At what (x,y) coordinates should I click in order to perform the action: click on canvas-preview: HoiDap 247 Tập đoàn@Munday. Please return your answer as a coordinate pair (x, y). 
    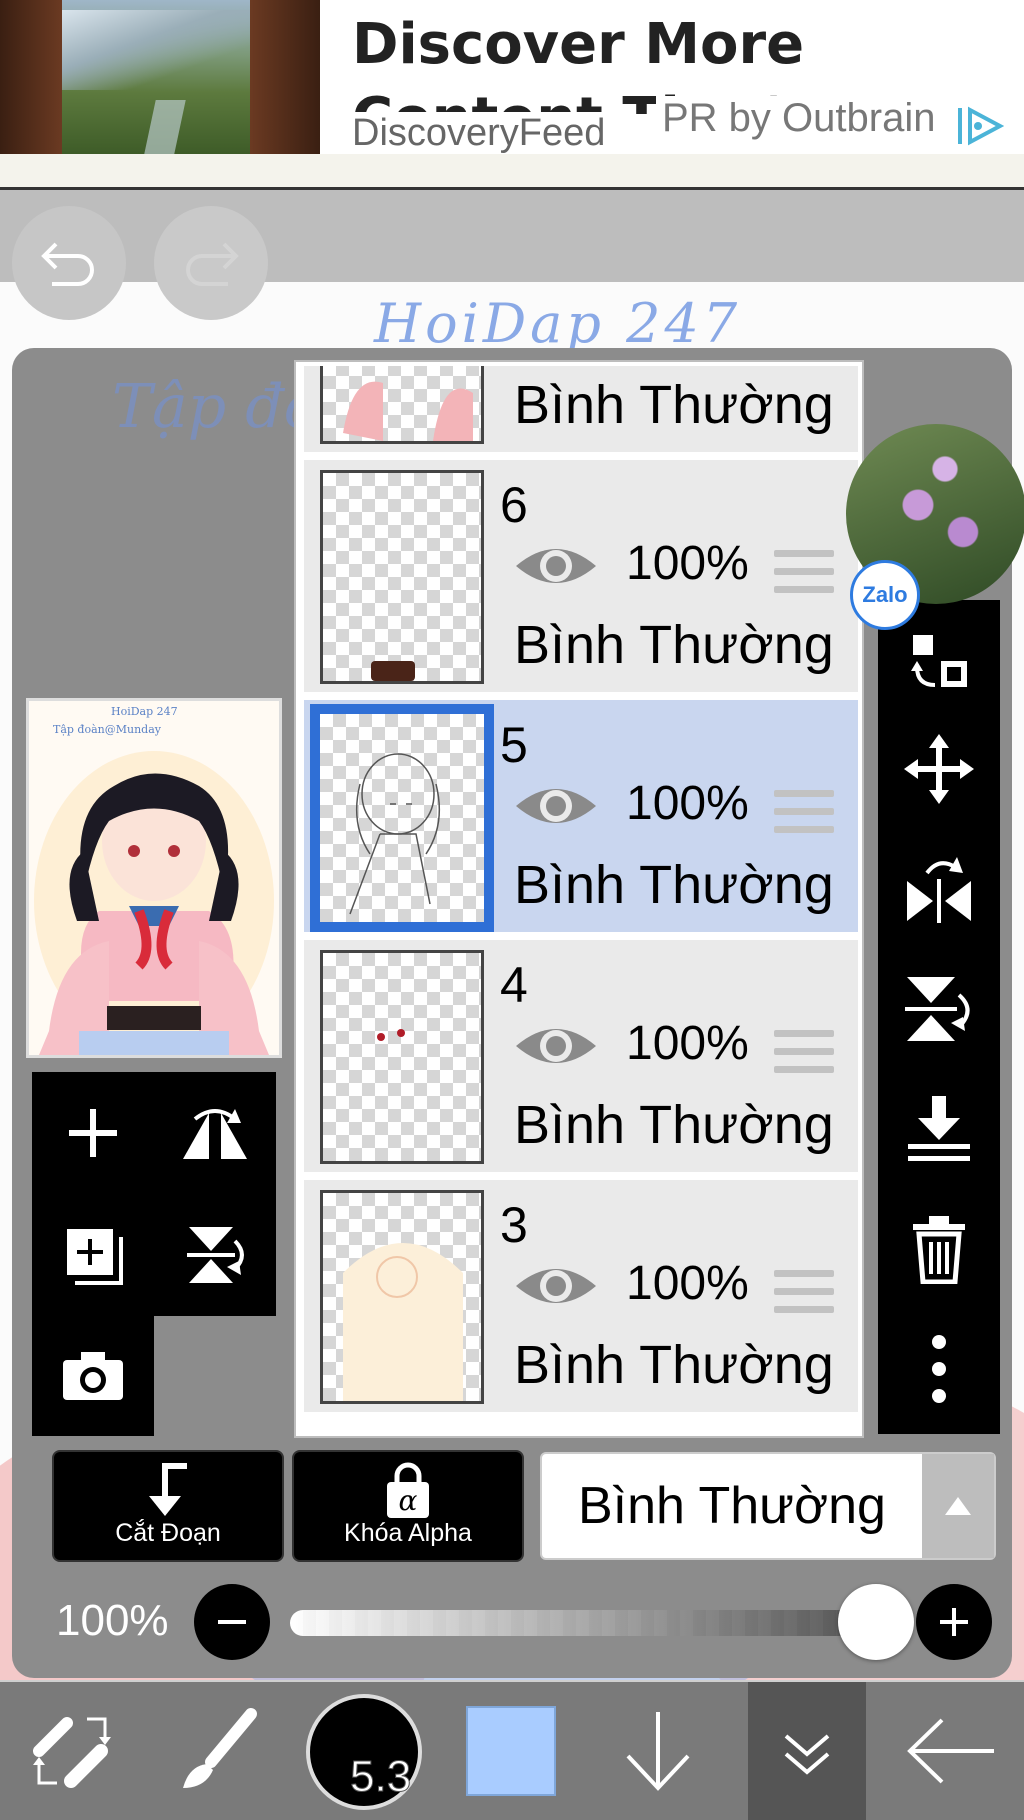
    Looking at the image, I should click on (154, 878).